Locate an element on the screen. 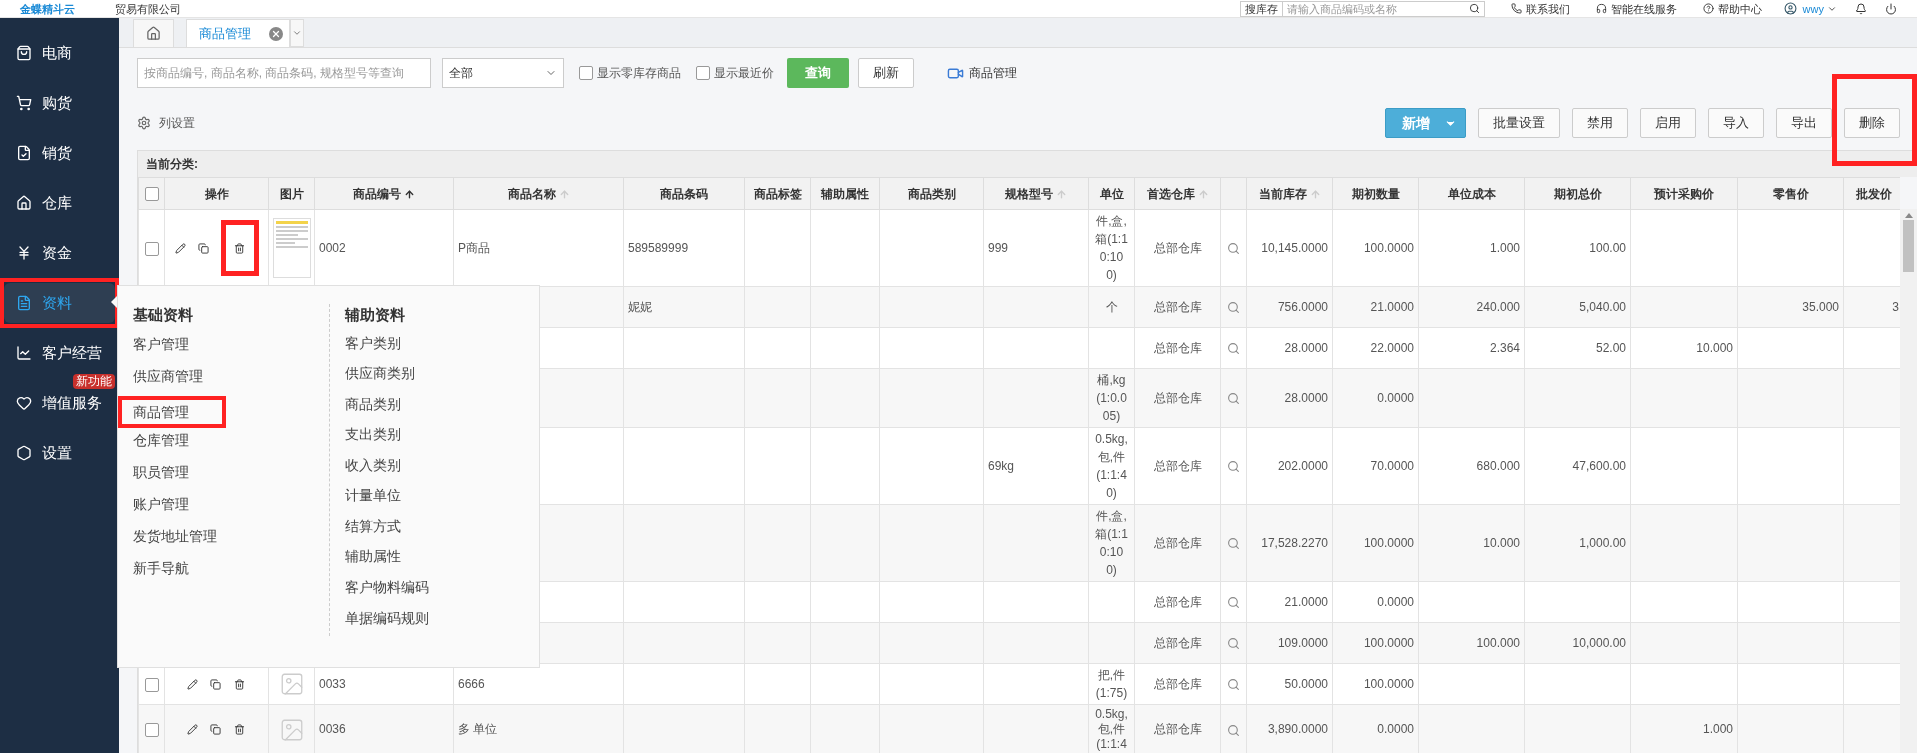  menu-item: 供应商管理 is located at coordinates (168, 380).